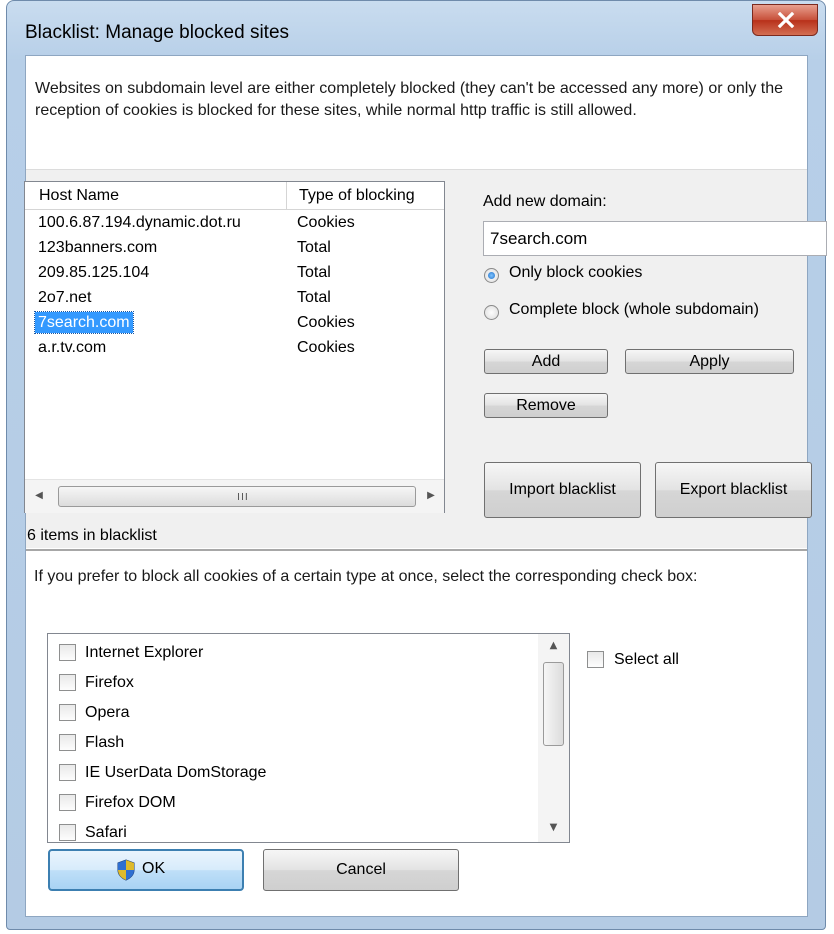 The width and height of the screenshot is (834, 934). Describe the element at coordinates (243, 497) in the screenshot. I see `grip-icon: III` at that location.